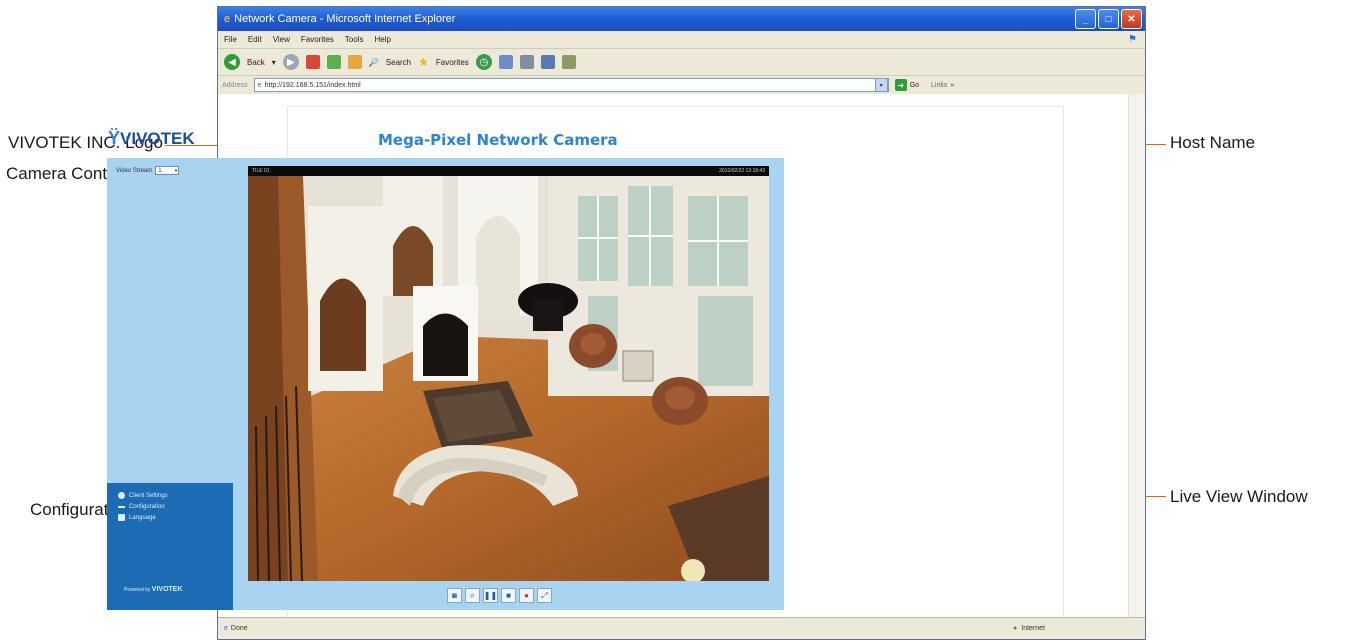  Describe the element at coordinates (134, 170) in the screenshot. I see `video-stream-label: Video Stream` at that location.